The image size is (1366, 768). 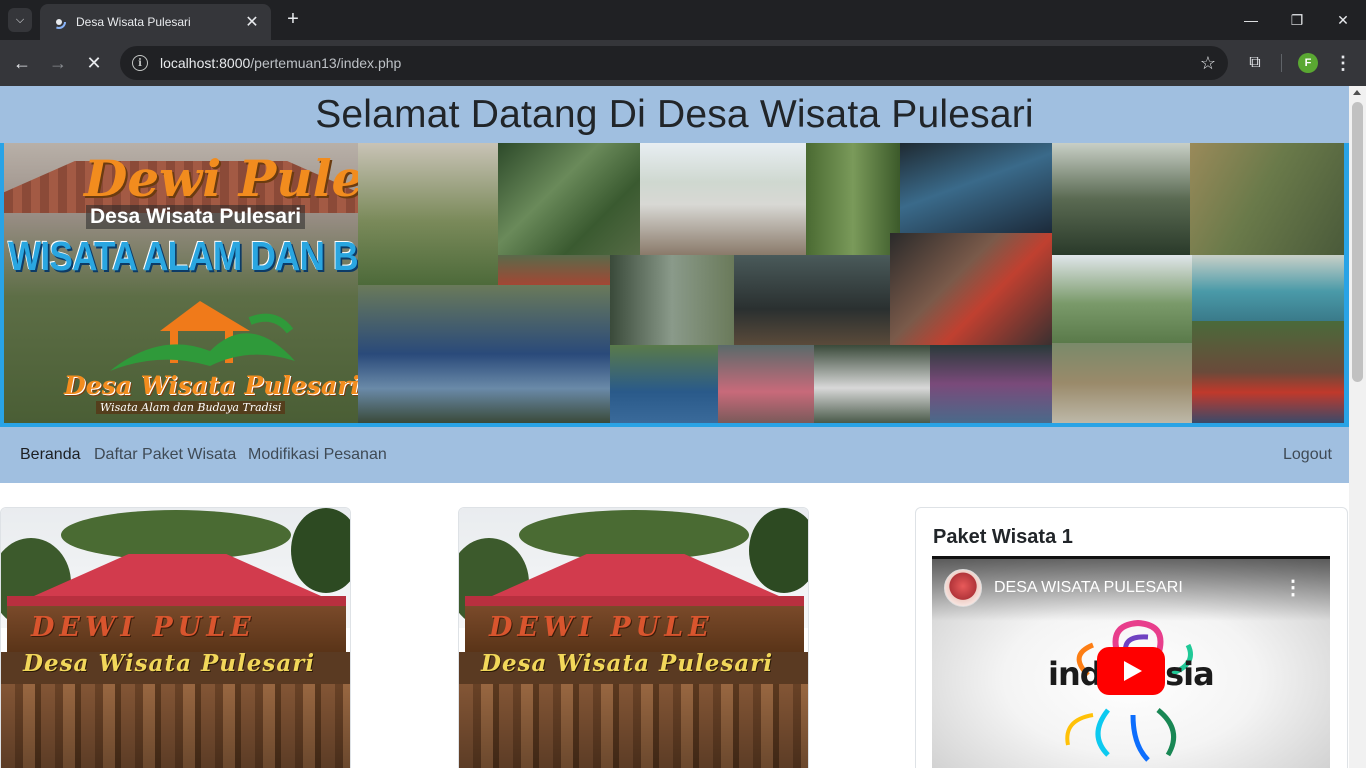 I want to click on tab-search-button: ⌵, so click(x=20, y=20).